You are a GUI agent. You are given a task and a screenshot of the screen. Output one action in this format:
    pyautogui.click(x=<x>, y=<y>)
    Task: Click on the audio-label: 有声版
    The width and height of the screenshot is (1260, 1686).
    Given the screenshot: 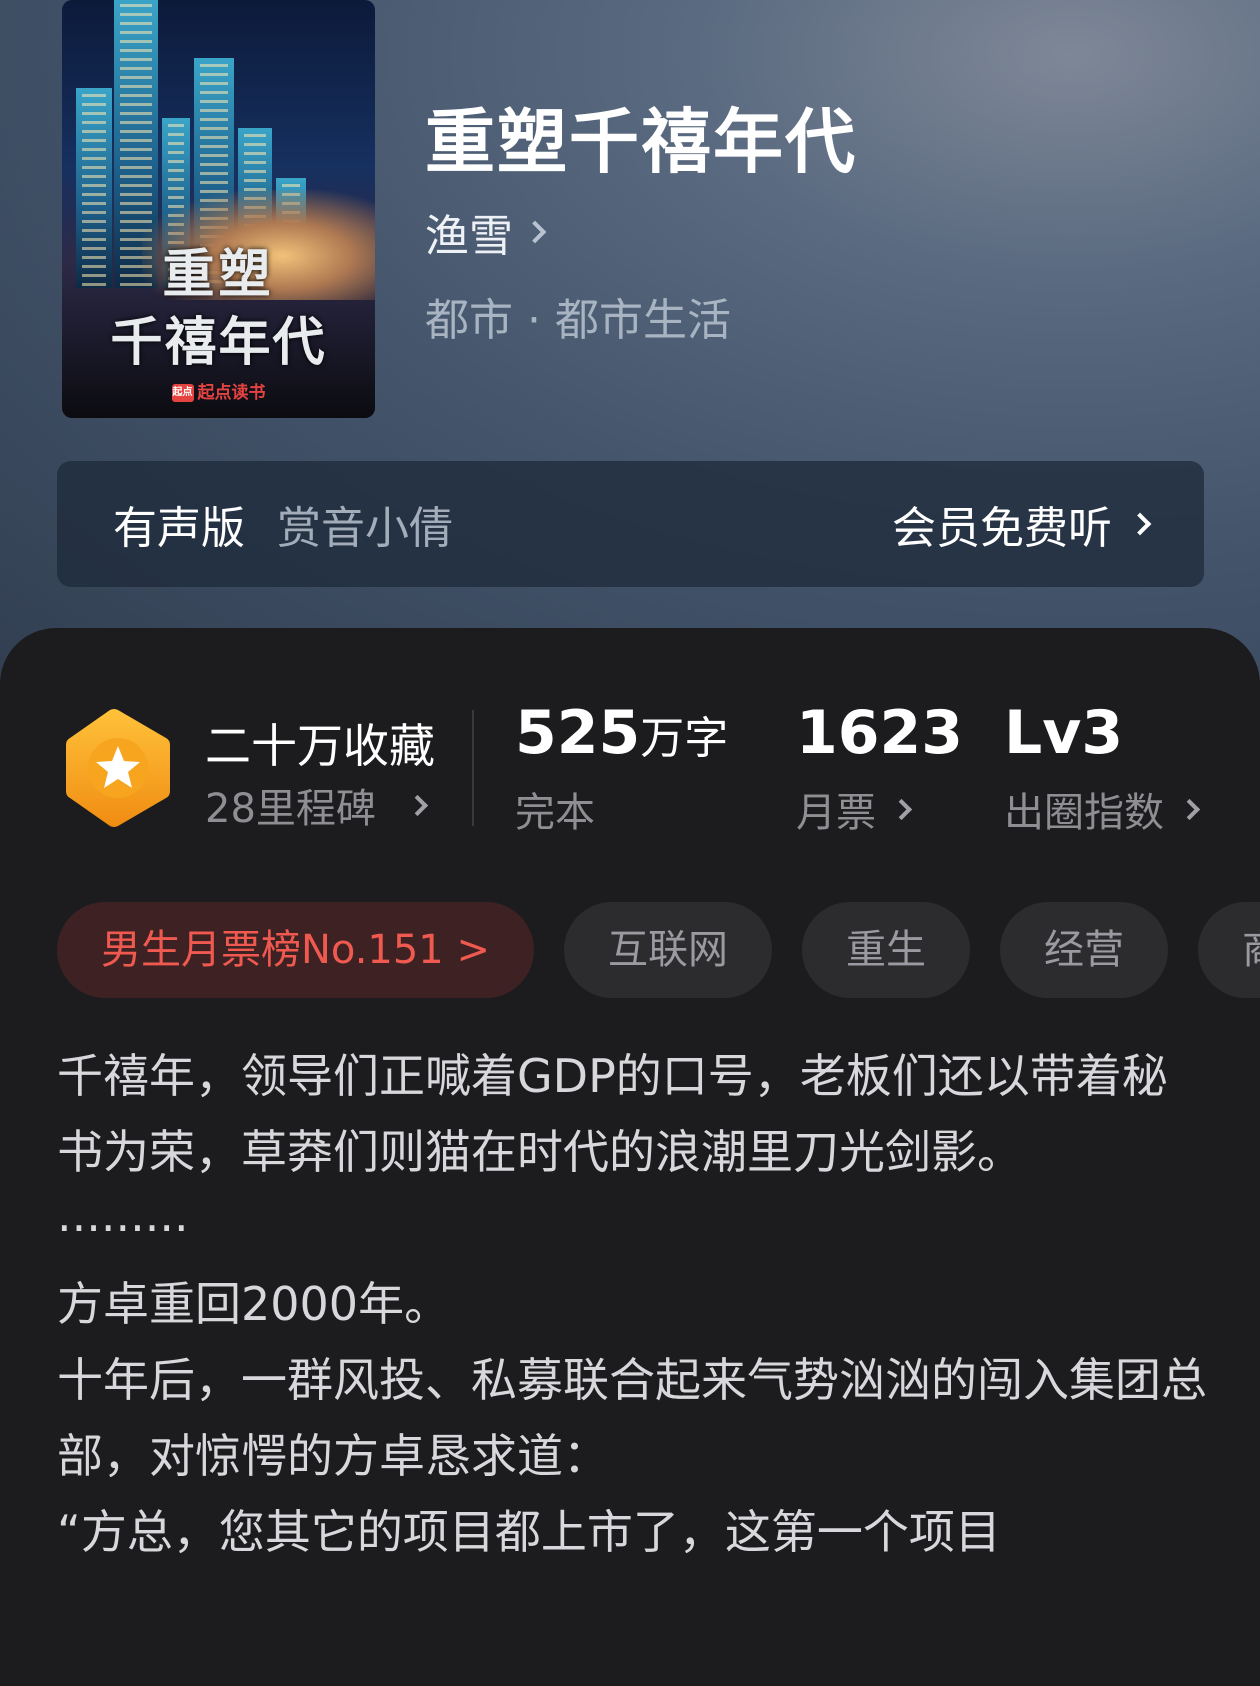 What is the action you would take?
    pyautogui.click(x=179, y=528)
    